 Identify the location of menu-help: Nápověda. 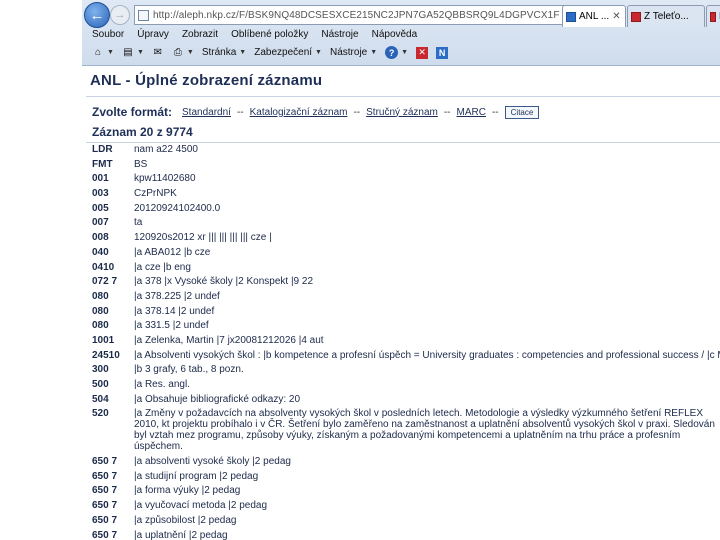
(395, 34).